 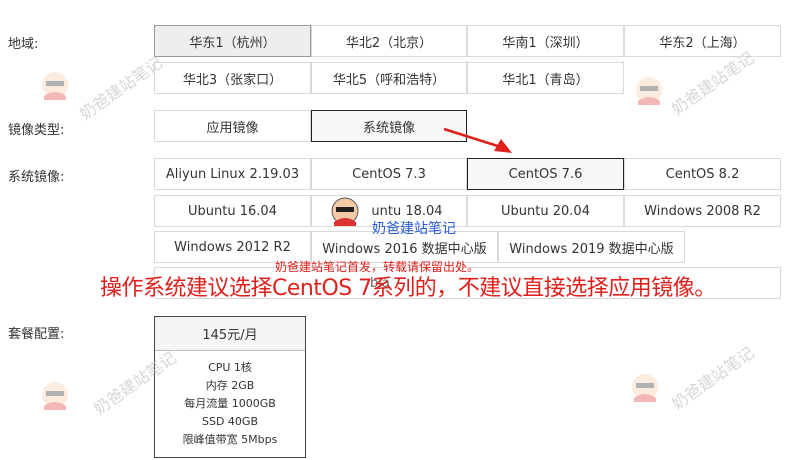 What do you see at coordinates (232, 126) in the screenshot?
I see `image-type-app: 应用镜像` at bounding box center [232, 126].